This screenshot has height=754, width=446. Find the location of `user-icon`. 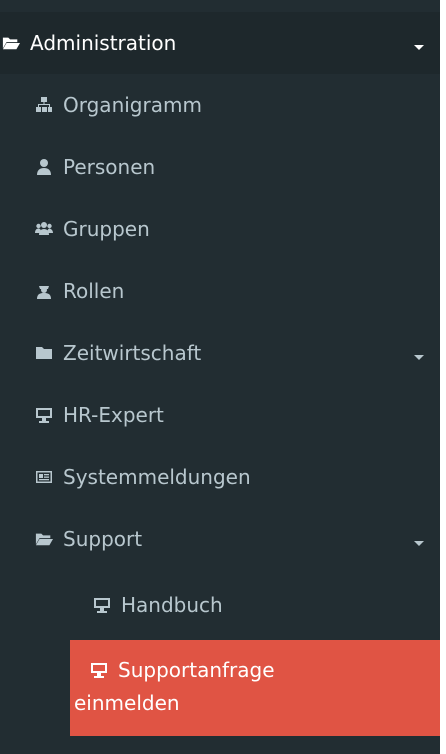

user-icon is located at coordinates (44, 167).